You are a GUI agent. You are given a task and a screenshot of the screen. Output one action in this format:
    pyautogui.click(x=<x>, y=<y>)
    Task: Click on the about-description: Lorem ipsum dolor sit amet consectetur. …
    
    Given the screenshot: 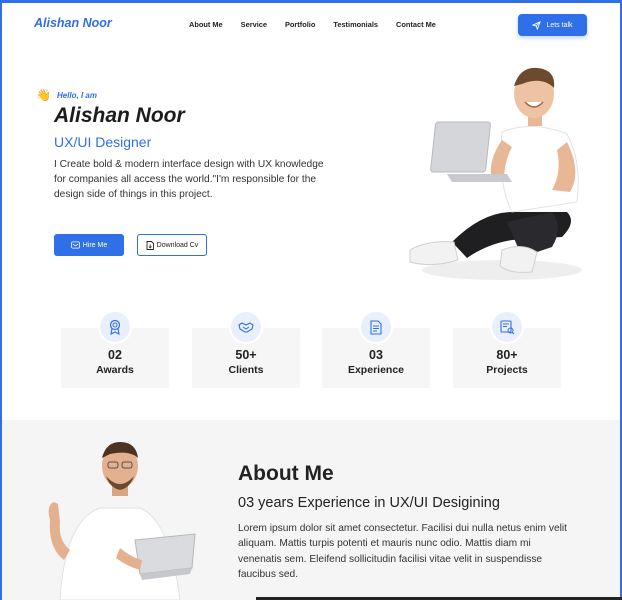 What is the action you would take?
    pyautogui.click(x=402, y=551)
    